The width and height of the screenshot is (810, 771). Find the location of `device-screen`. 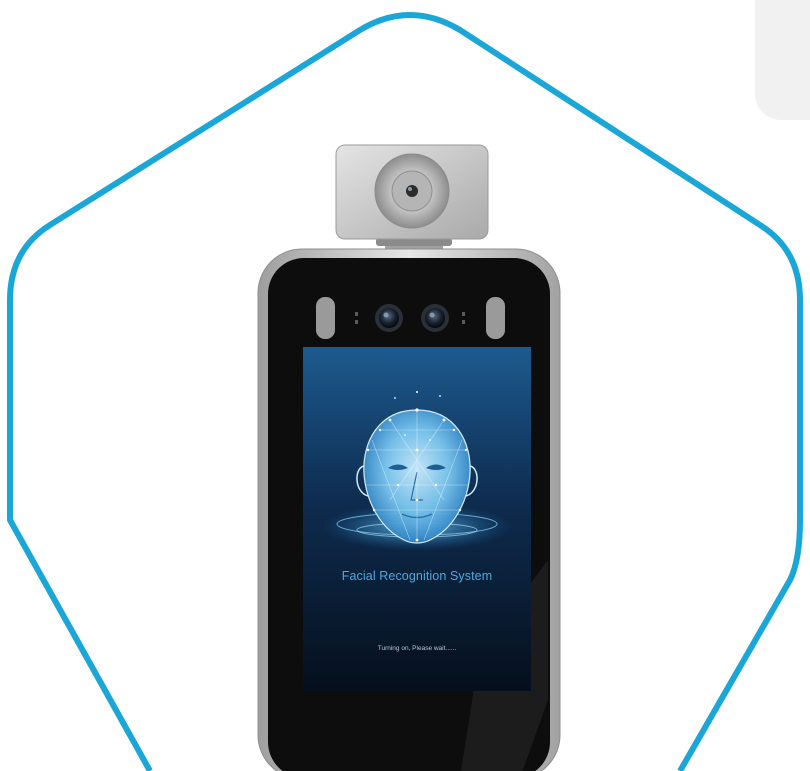

device-screen is located at coordinates (417, 519).